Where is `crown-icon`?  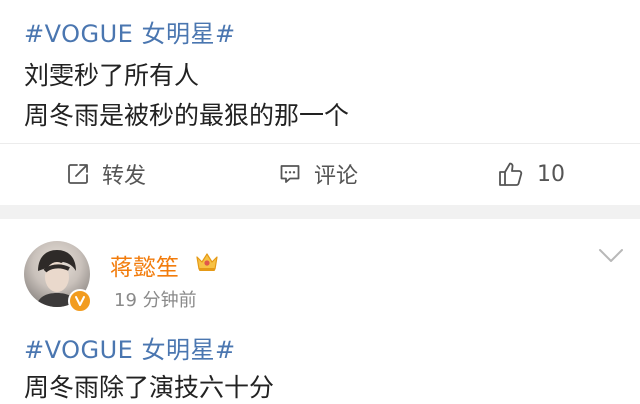
crown-icon is located at coordinates (207, 262).